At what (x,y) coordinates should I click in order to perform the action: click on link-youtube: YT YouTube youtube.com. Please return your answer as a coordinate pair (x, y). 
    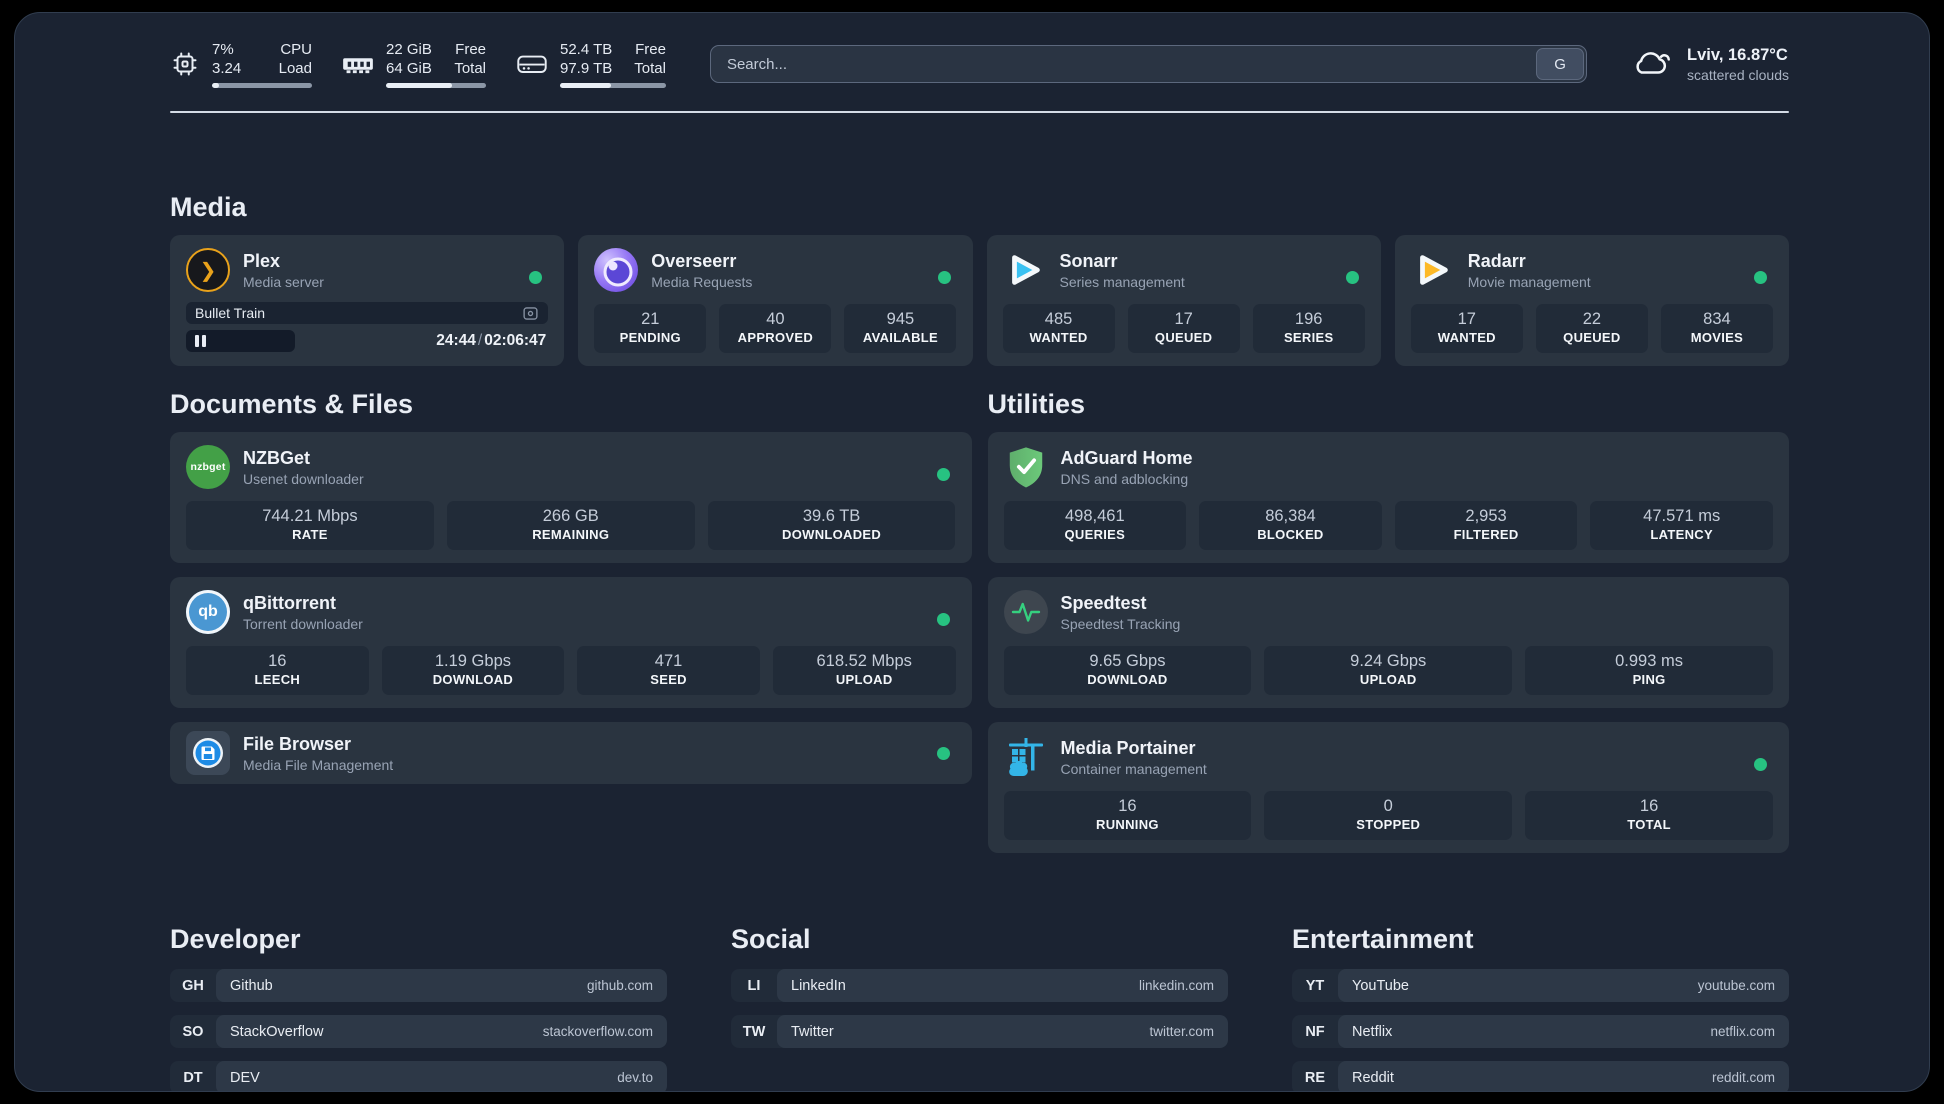
    Looking at the image, I should click on (1540, 985).